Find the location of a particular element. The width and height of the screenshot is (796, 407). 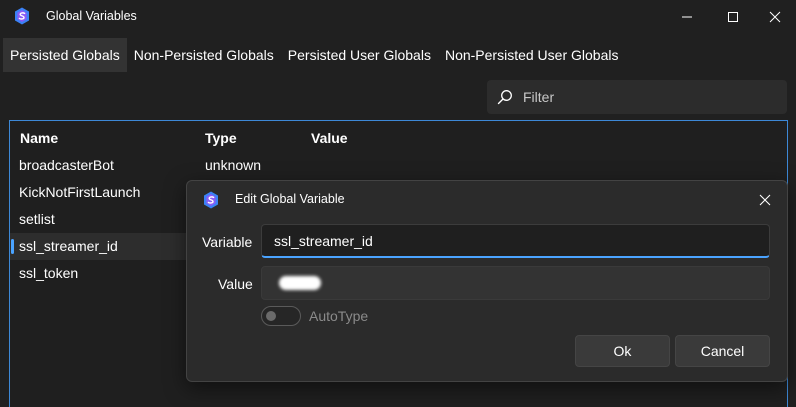

value-input is located at coordinates (515, 283).